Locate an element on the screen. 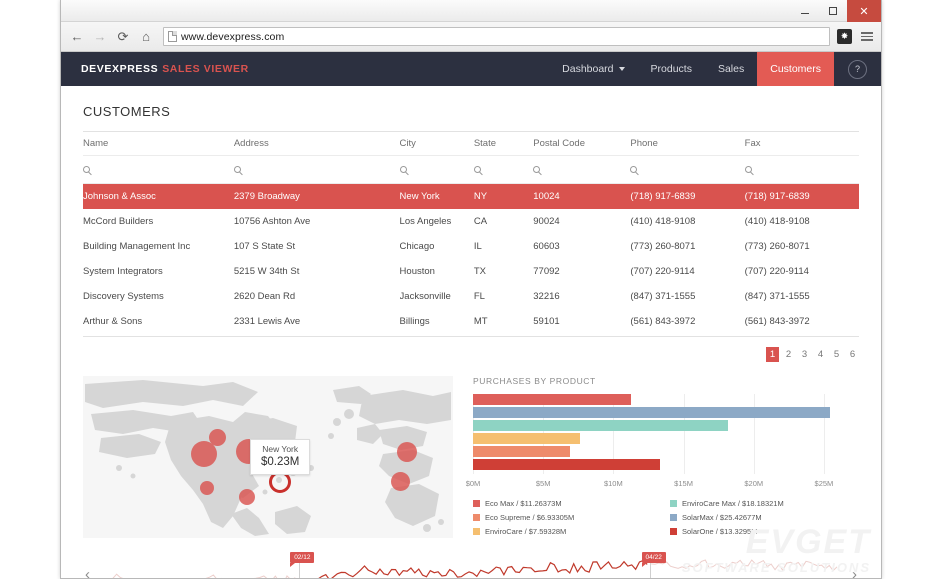 The height and width of the screenshot is (579, 942). column-header-address: Address is located at coordinates (316, 143).